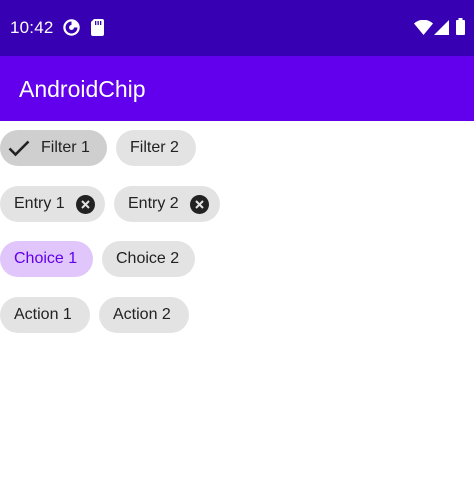  Describe the element at coordinates (19, 148) in the screenshot. I see `check-icon` at that location.